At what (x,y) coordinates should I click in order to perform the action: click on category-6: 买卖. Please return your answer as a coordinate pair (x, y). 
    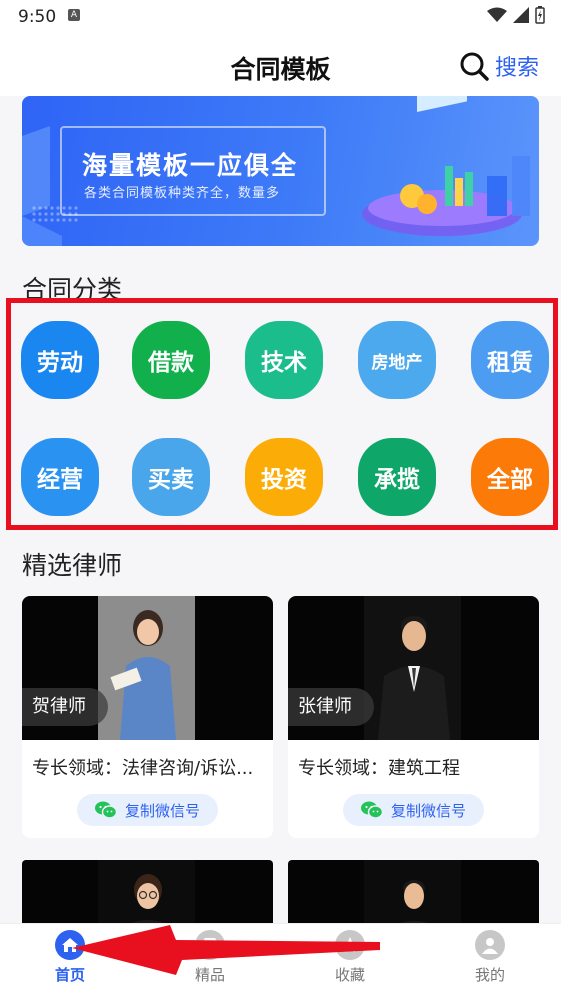
    Looking at the image, I should click on (171, 477).